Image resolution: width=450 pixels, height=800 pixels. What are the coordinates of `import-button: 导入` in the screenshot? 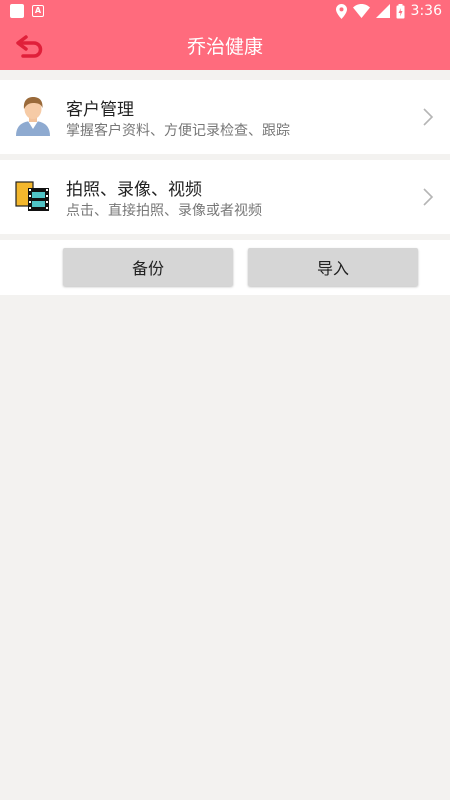 It's located at (333, 267).